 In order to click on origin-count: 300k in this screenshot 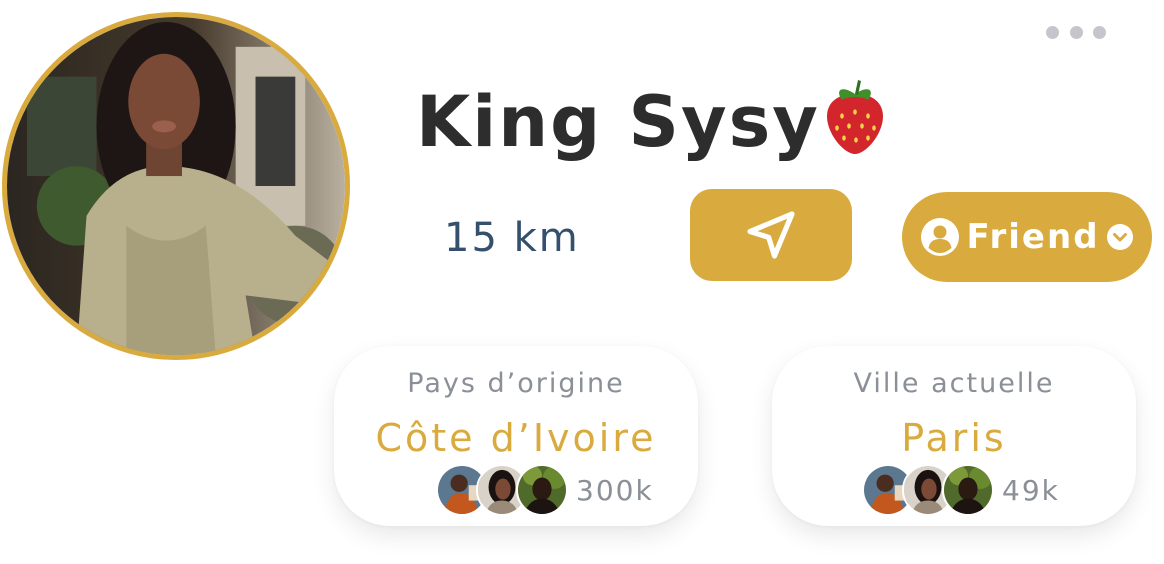, I will do `click(615, 490)`.